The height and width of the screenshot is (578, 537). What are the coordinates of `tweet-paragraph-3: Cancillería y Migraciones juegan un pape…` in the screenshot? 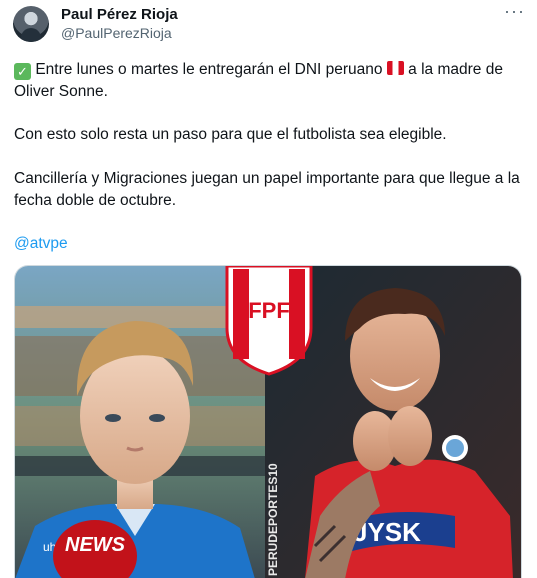 It's located at (267, 189).